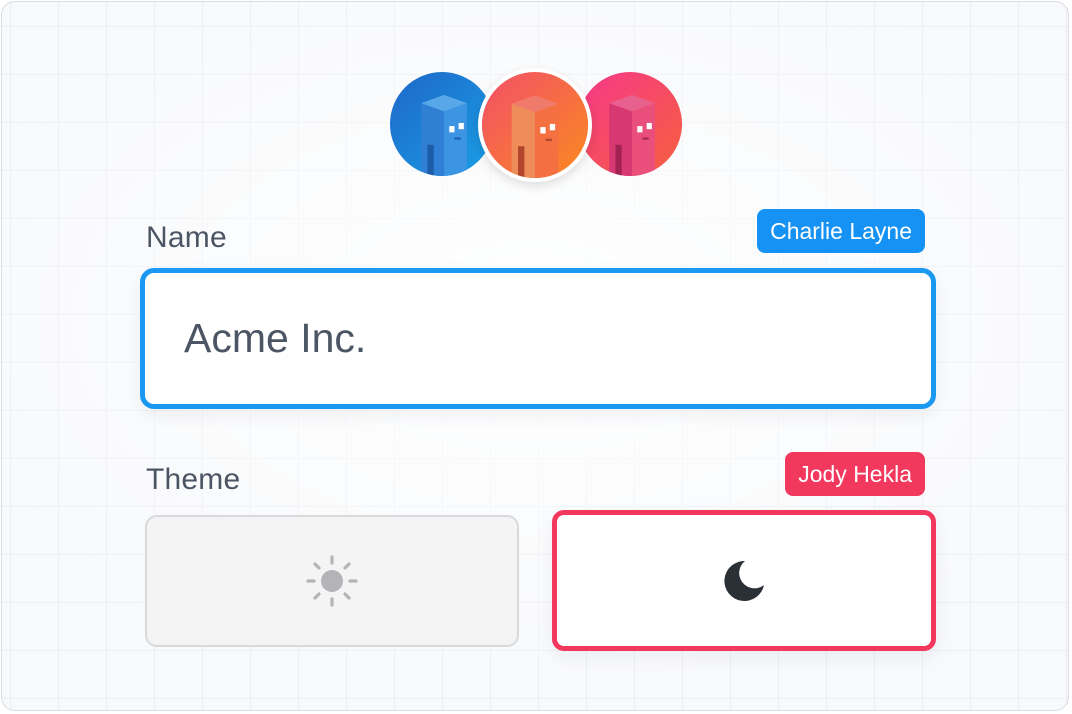 Image resolution: width=1072 pixels, height=714 pixels. I want to click on collaborator-avatars, so click(540, 128).